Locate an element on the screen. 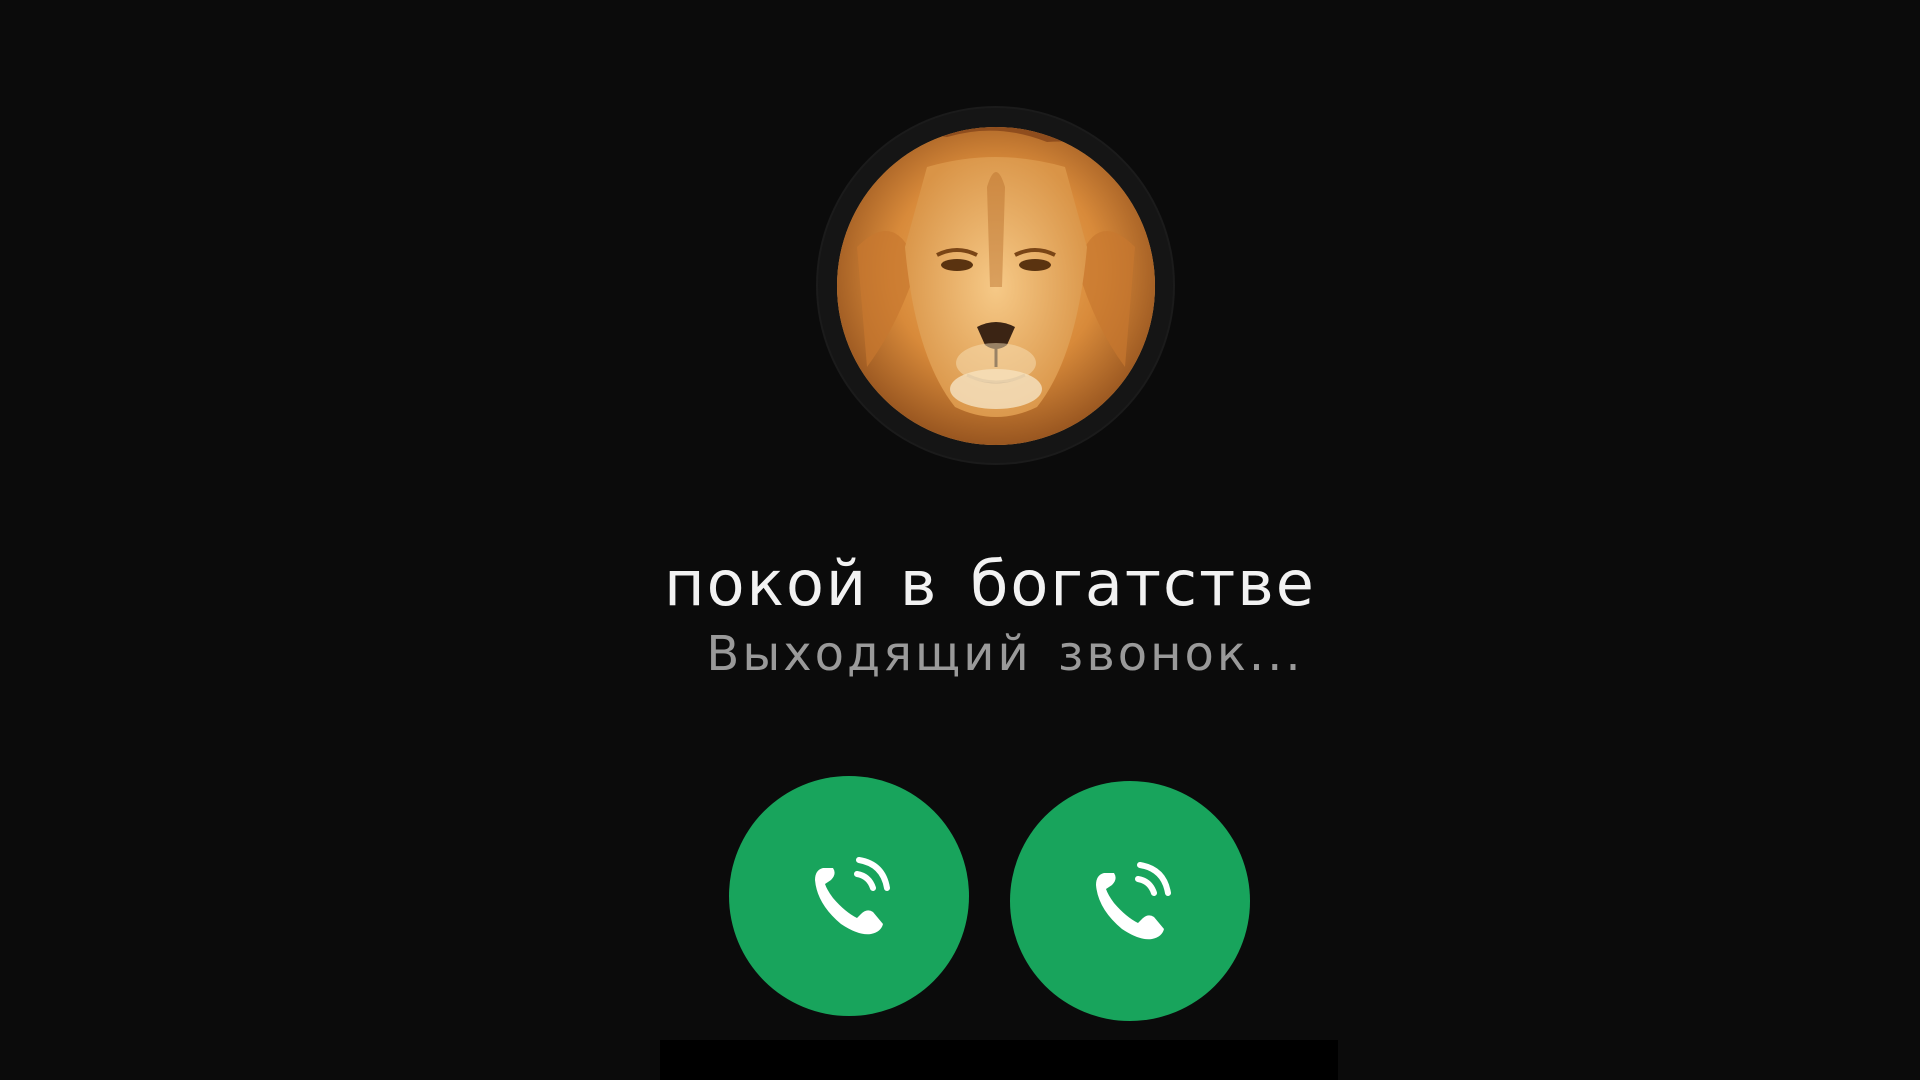  call-button-right is located at coordinates (1130, 901).